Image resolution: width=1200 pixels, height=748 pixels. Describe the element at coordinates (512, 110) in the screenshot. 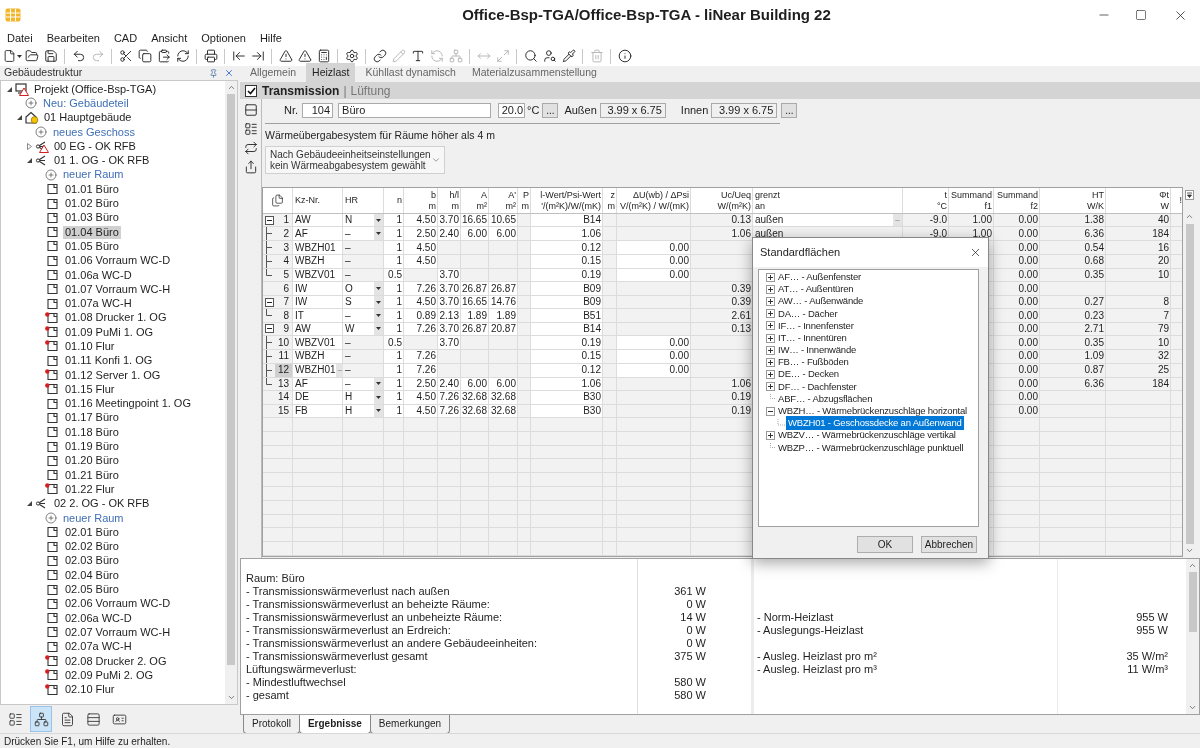

I see `input-field: 20.0` at that location.